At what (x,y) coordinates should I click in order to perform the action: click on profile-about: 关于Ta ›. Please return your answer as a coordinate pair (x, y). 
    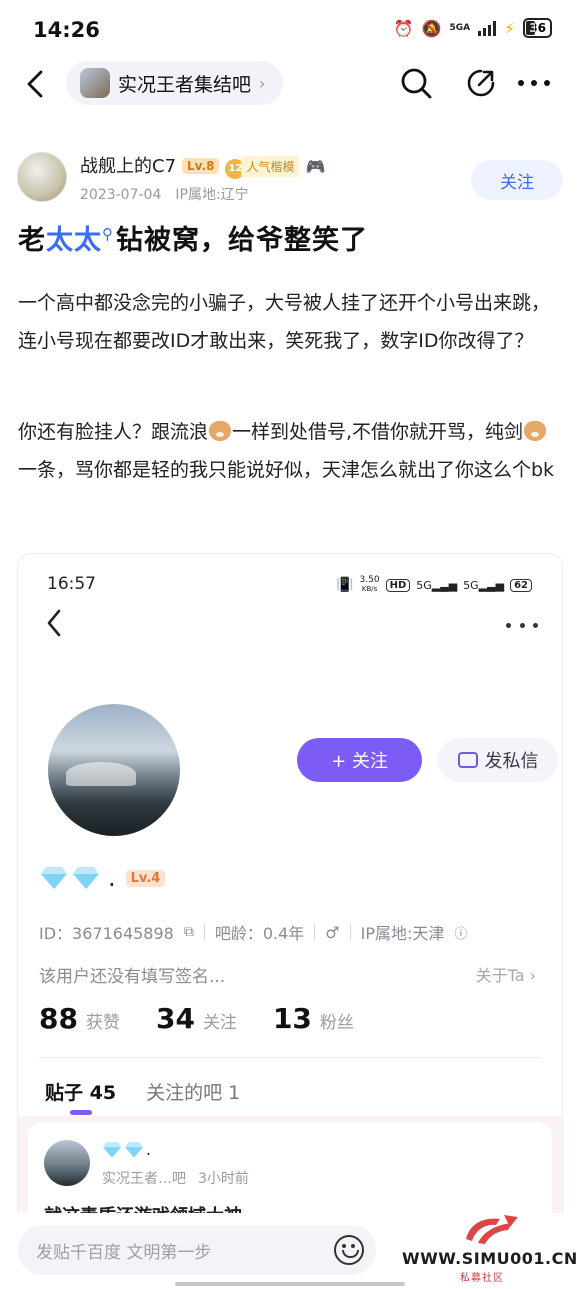
    Looking at the image, I should click on (506, 974).